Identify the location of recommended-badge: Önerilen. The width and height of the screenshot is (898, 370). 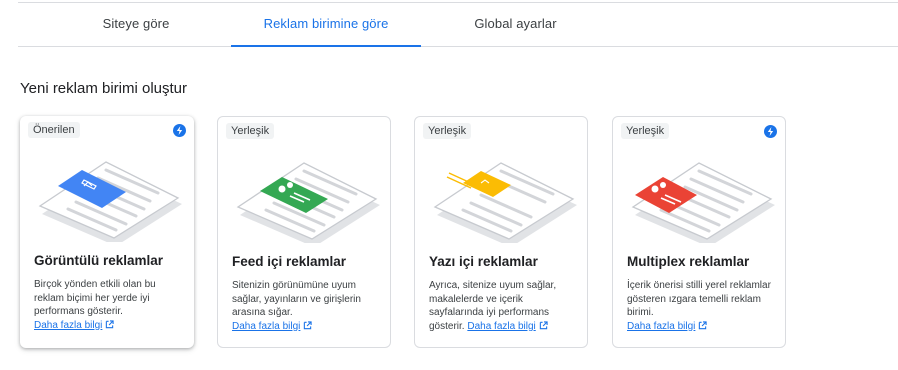
(54, 130).